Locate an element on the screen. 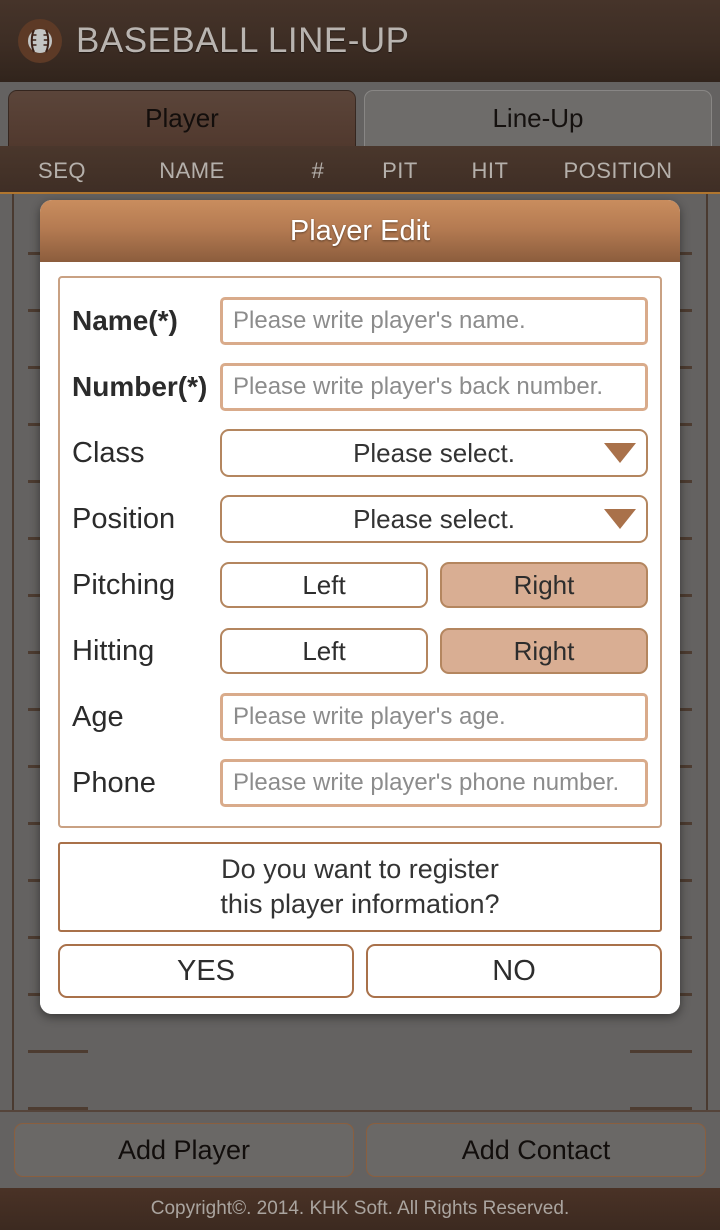 Image resolution: width=720 pixels, height=1230 pixels. column-header-hit: HIT is located at coordinates (490, 170).